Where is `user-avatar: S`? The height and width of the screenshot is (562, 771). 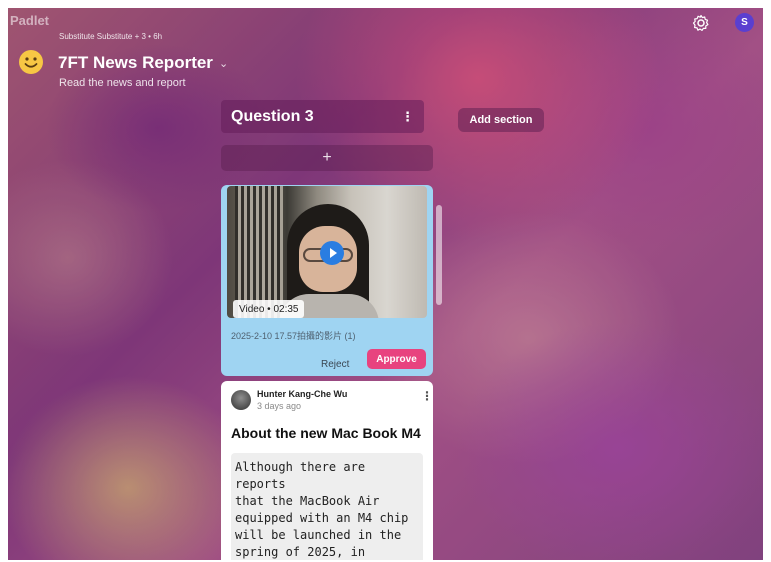 user-avatar: S is located at coordinates (744, 22).